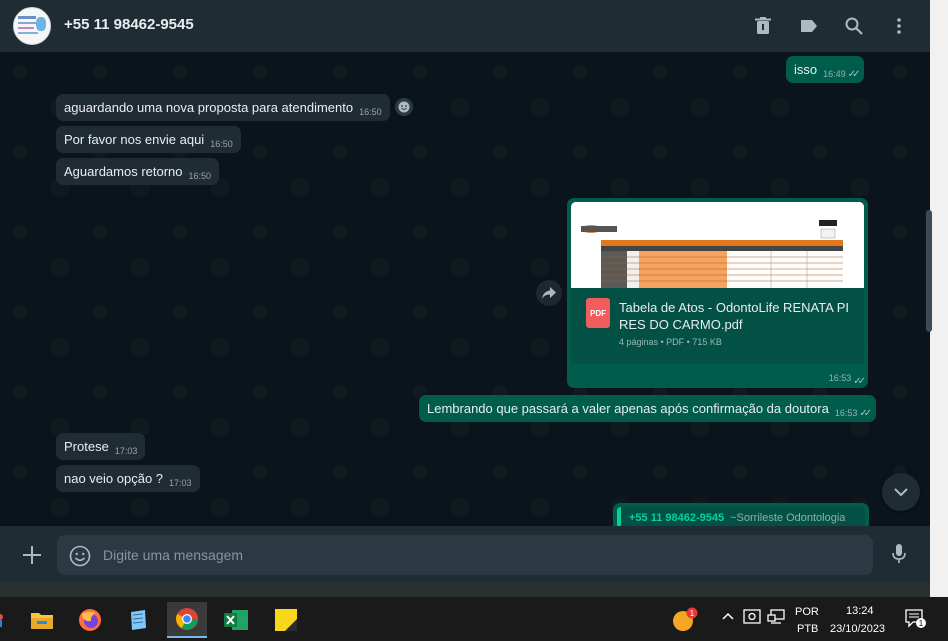 The height and width of the screenshot is (641, 948). I want to click on message-incoming: Por favor nos envie aqui 16:50, so click(148, 139).